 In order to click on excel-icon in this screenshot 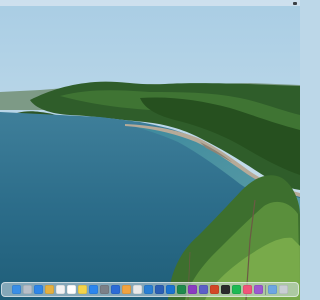, I will do `click(181, 289)`.